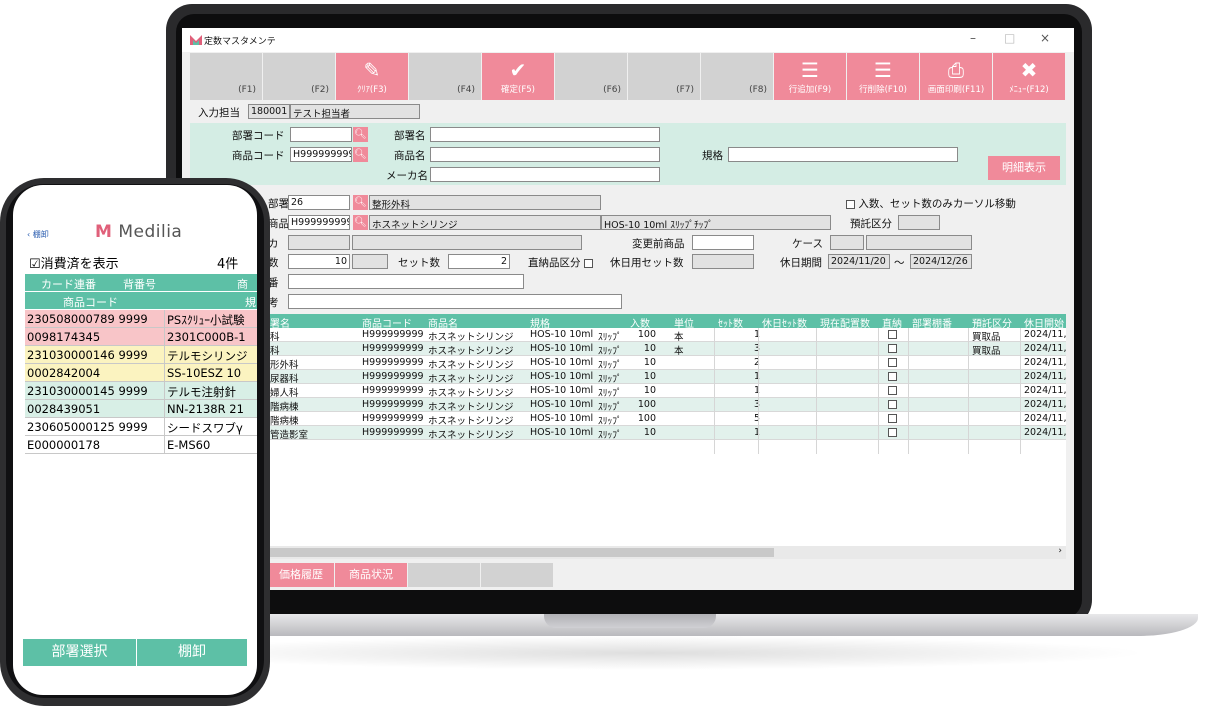  What do you see at coordinates (485, 222) in the screenshot?
I see `detail-product-name: ホスネットシリンジ` at bounding box center [485, 222].